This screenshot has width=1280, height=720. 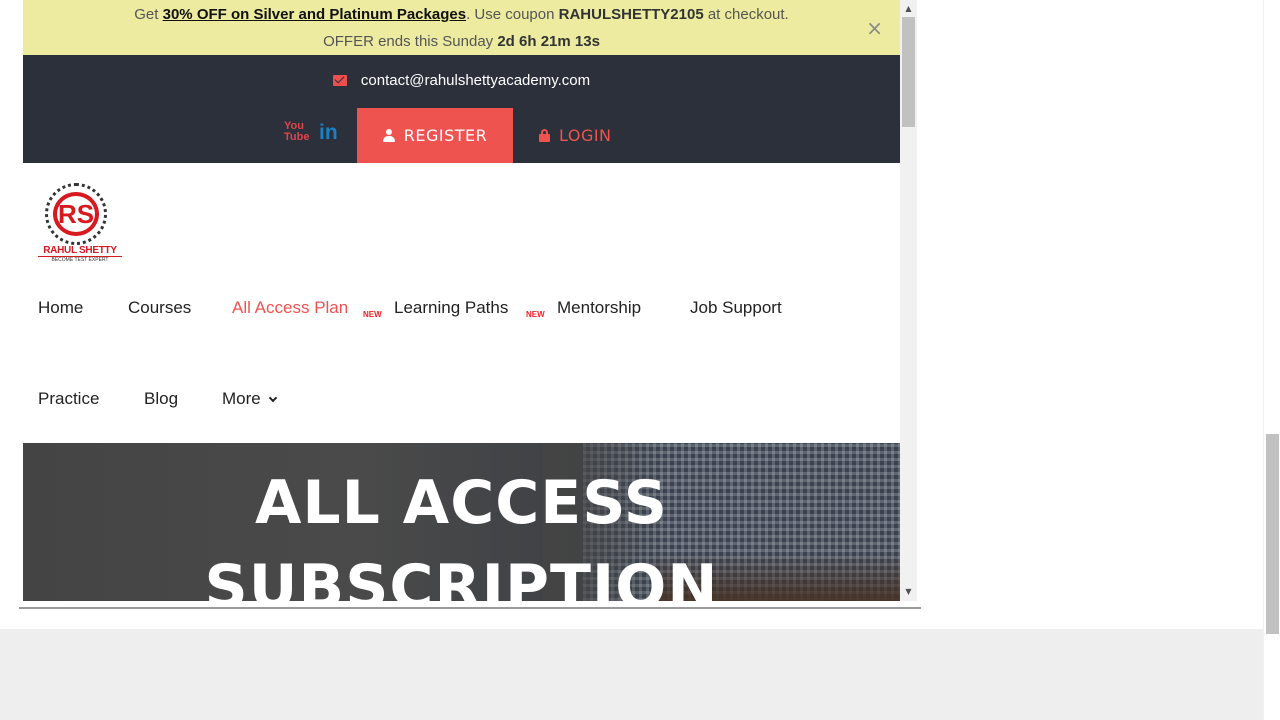 What do you see at coordinates (161, 399) in the screenshot?
I see `nav-blog: Blog` at bounding box center [161, 399].